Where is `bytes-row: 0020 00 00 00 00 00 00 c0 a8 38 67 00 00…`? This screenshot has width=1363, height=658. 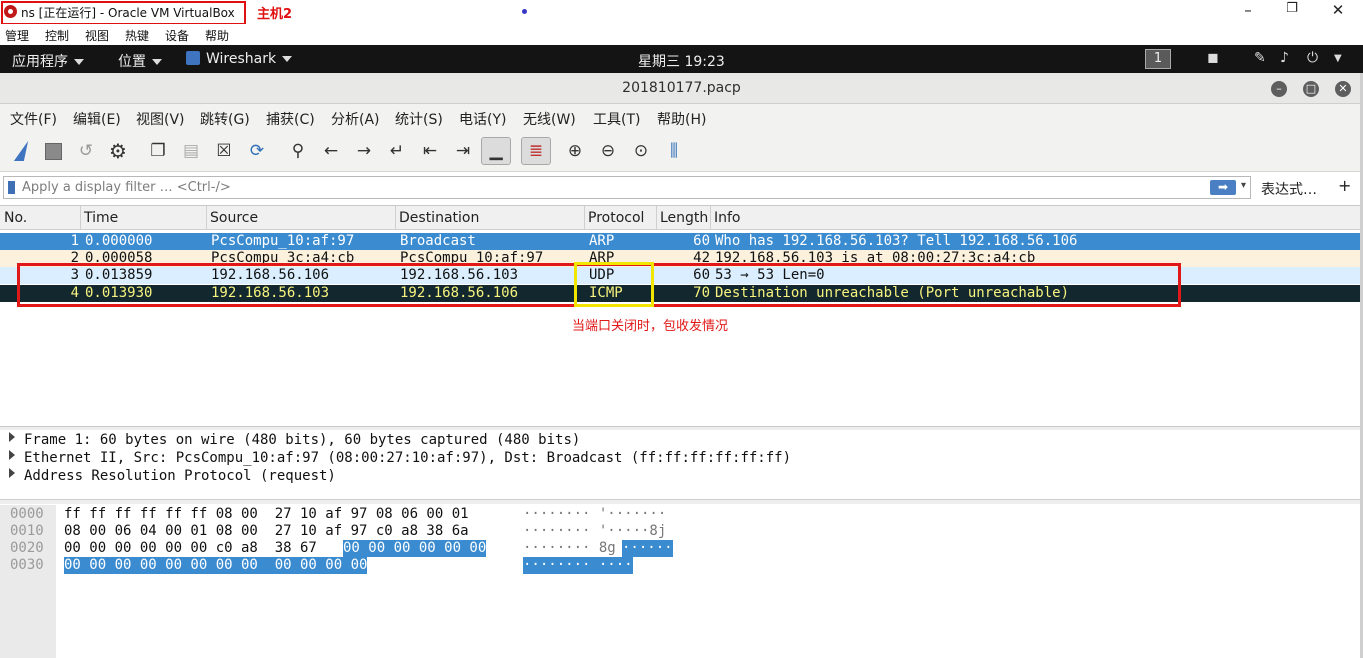 bytes-row: 0020 00 00 00 00 00 00 c0 a8 38 67 00 00… is located at coordinates (336, 548).